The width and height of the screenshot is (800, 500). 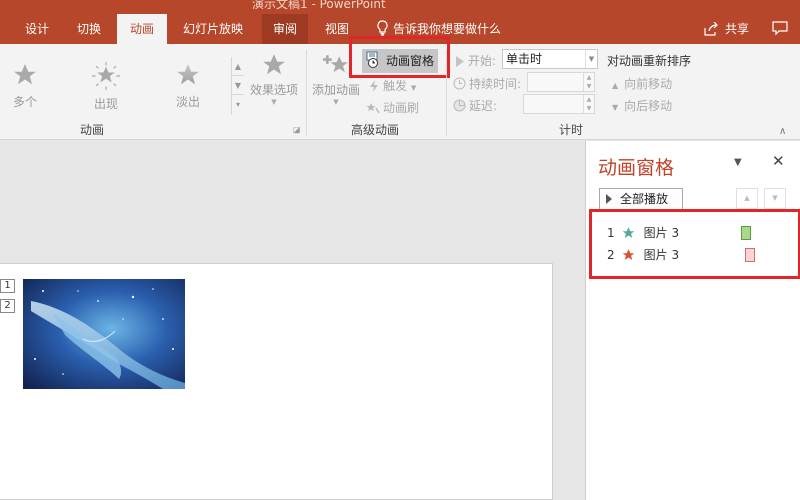 I want to click on effect-options-label: 效果选项, so click(x=273, y=90).